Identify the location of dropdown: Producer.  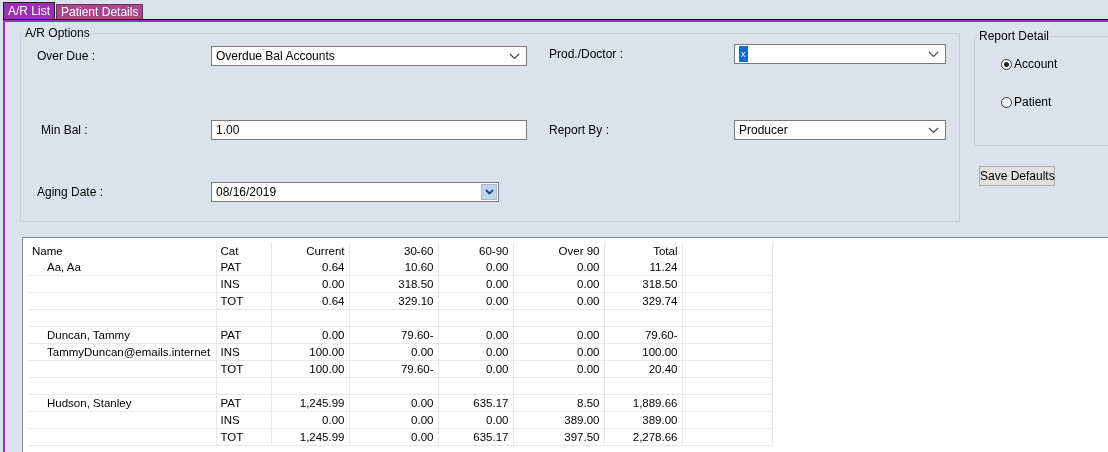
(840, 130).